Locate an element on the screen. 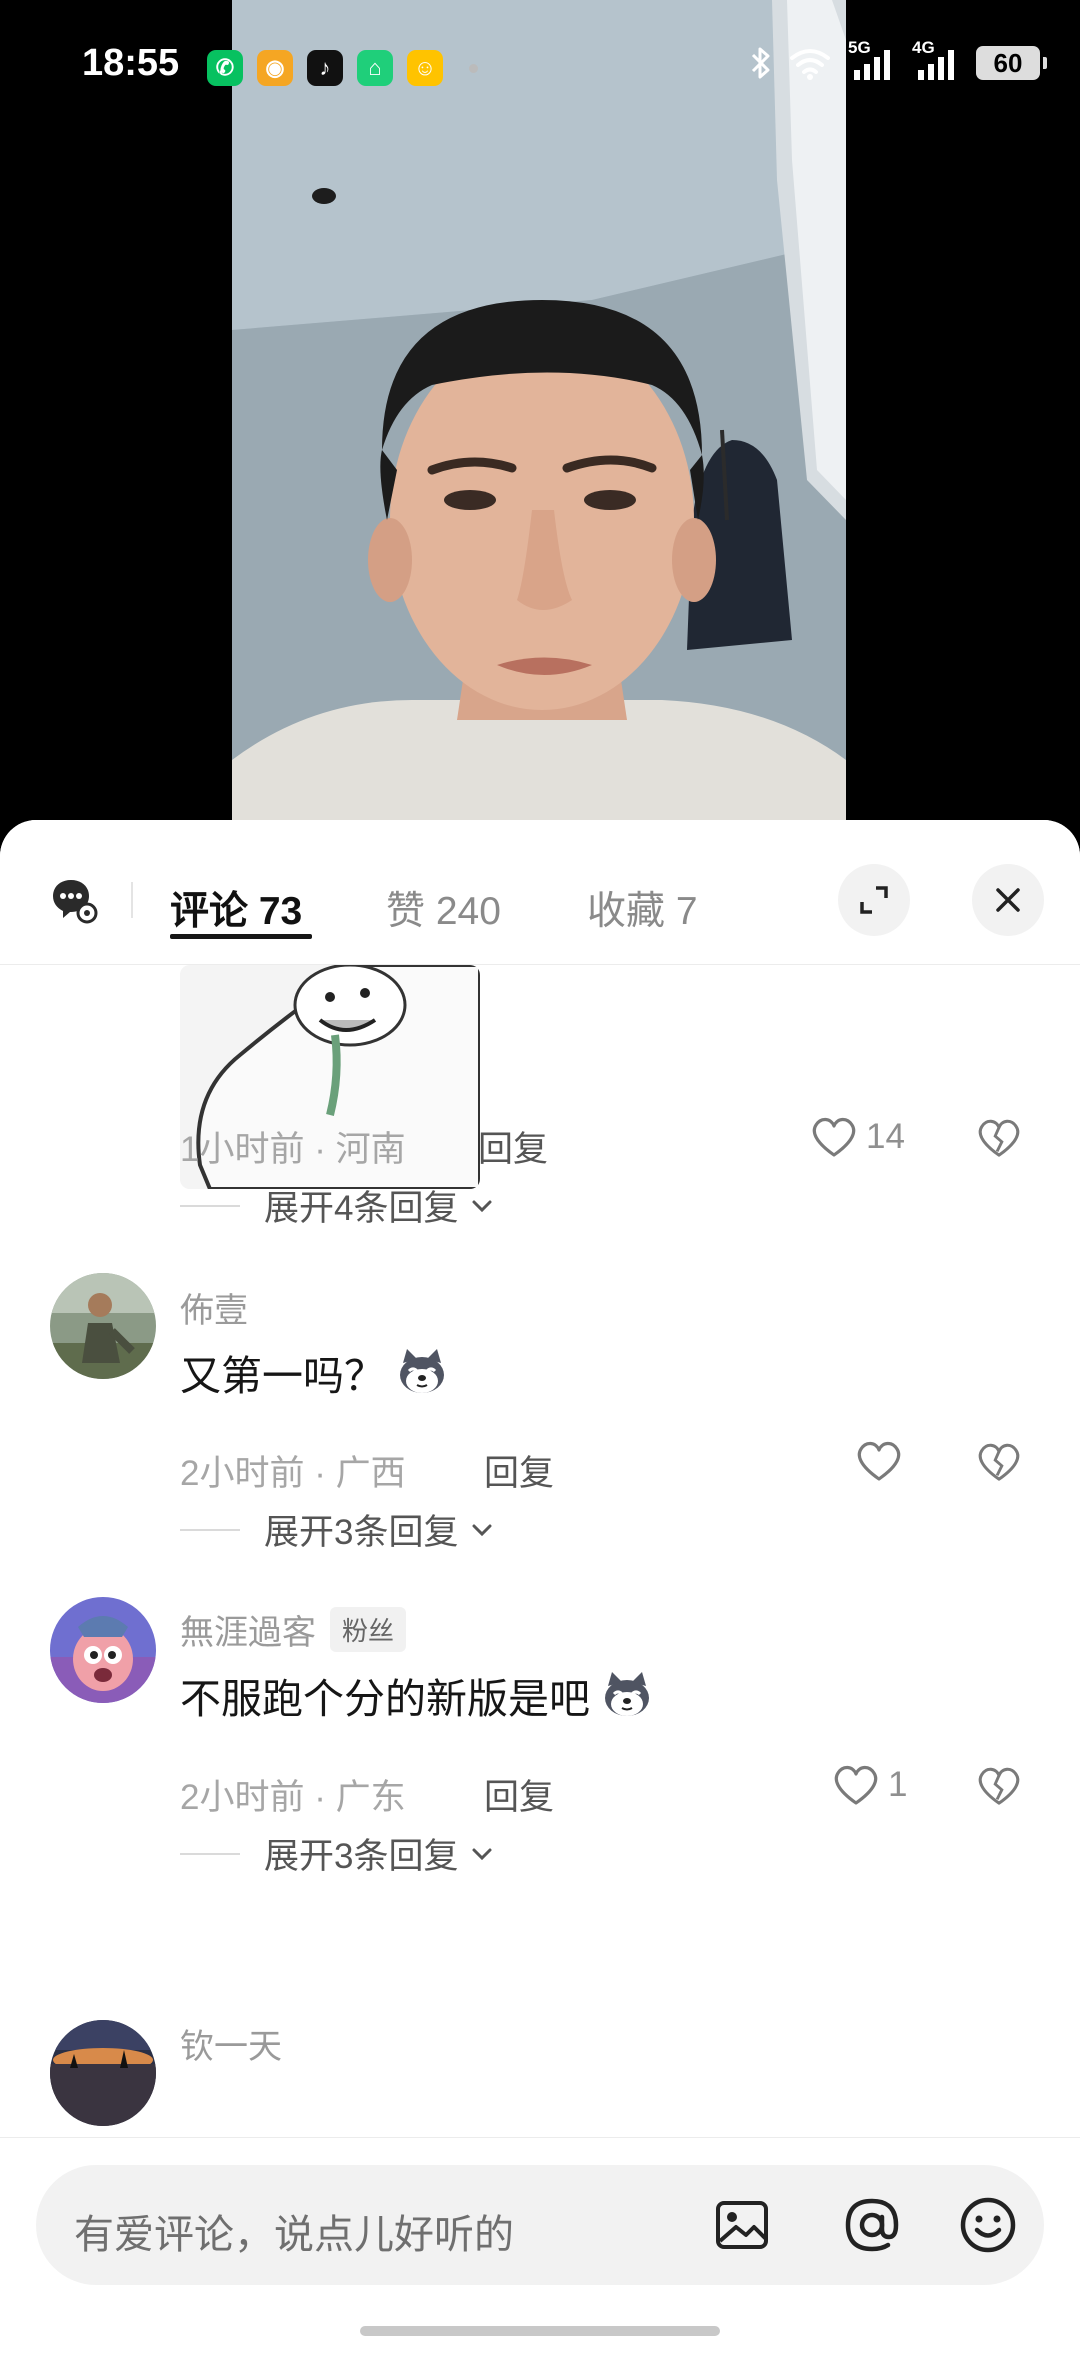  tiktok-icon: ♪ is located at coordinates (325, 68).